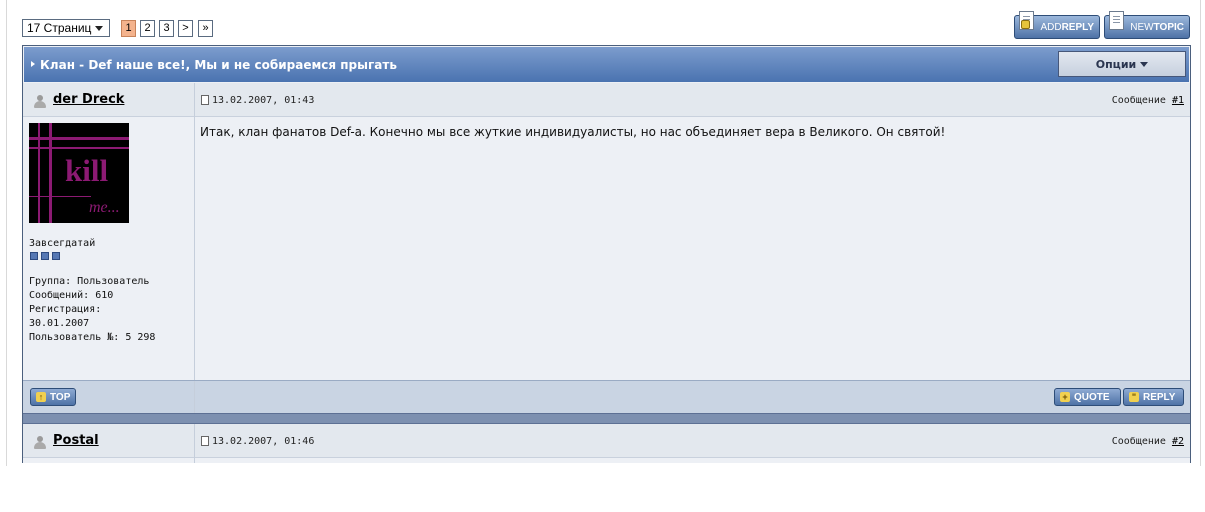  What do you see at coordinates (89, 281) in the screenshot?
I see `user-group: Группа: Пользователь` at bounding box center [89, 281].